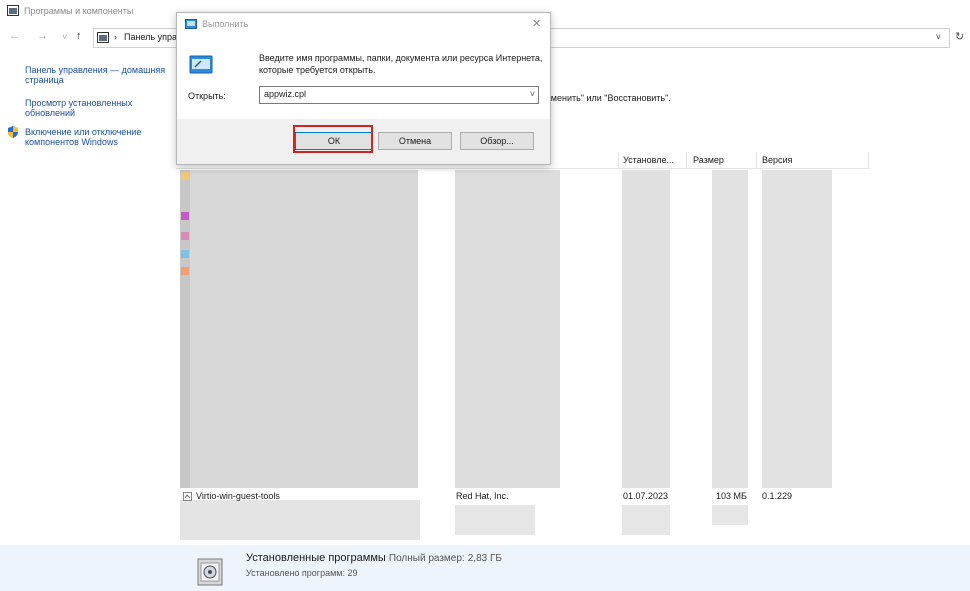  What do you see at coordinates (207, 96) in the screenshot?
I see `open-label: Открыть:` at bounding box center [207, 96].